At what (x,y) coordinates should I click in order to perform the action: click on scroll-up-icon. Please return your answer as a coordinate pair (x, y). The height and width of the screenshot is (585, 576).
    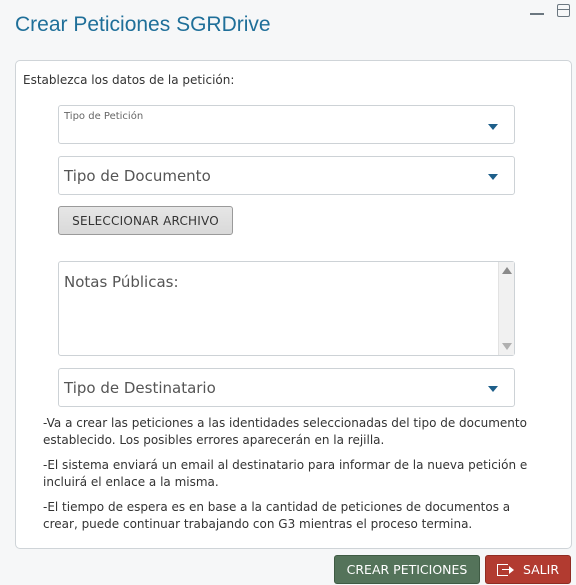
    Looking at the image, I should click on (507, 270).